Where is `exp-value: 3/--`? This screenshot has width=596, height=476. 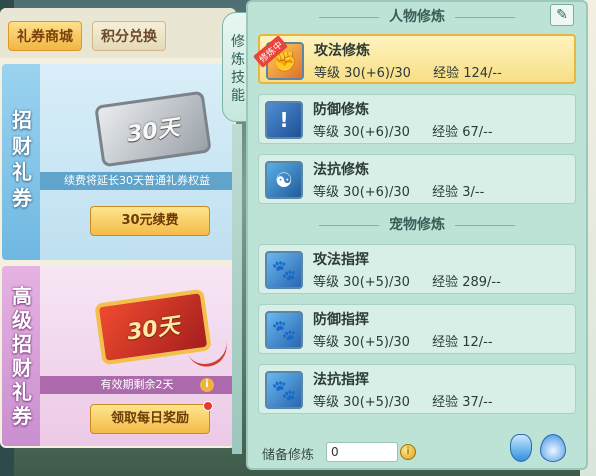
exp-value: 3/-- is located at coordinates (473, 192).